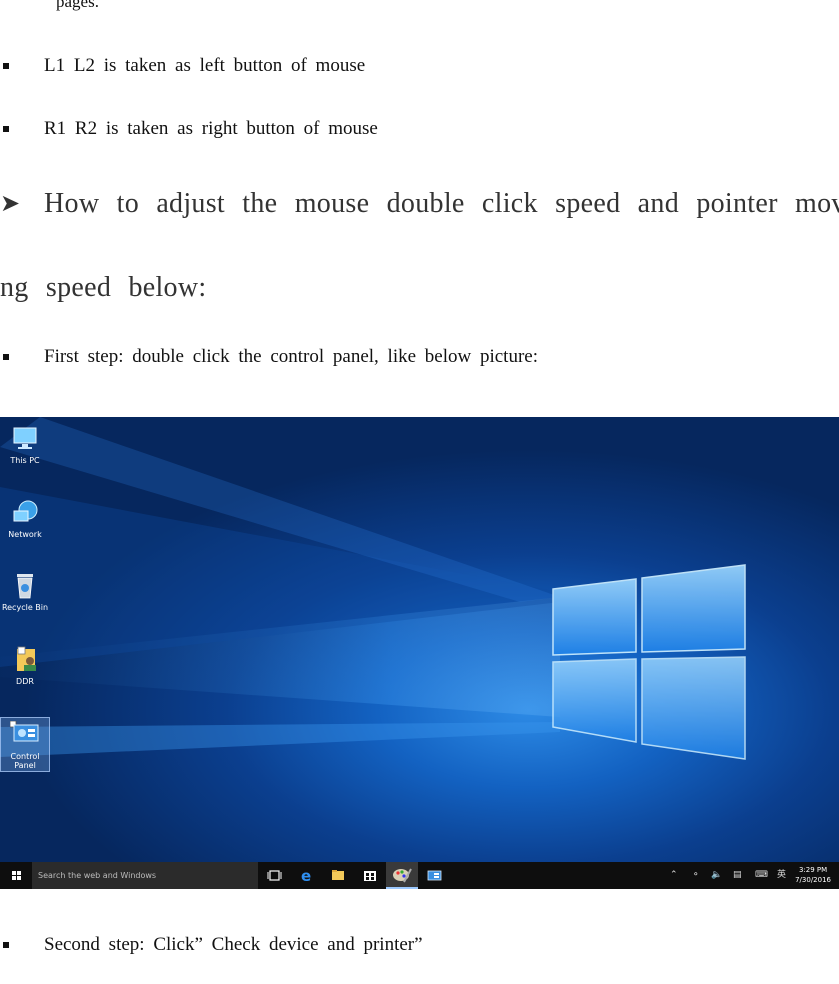  What do you see at coordinates (211, 128) in the screenshot?
I see `bullet-text: R1 R2 is taken as right button of mouse` at bounding box center [211, 128].